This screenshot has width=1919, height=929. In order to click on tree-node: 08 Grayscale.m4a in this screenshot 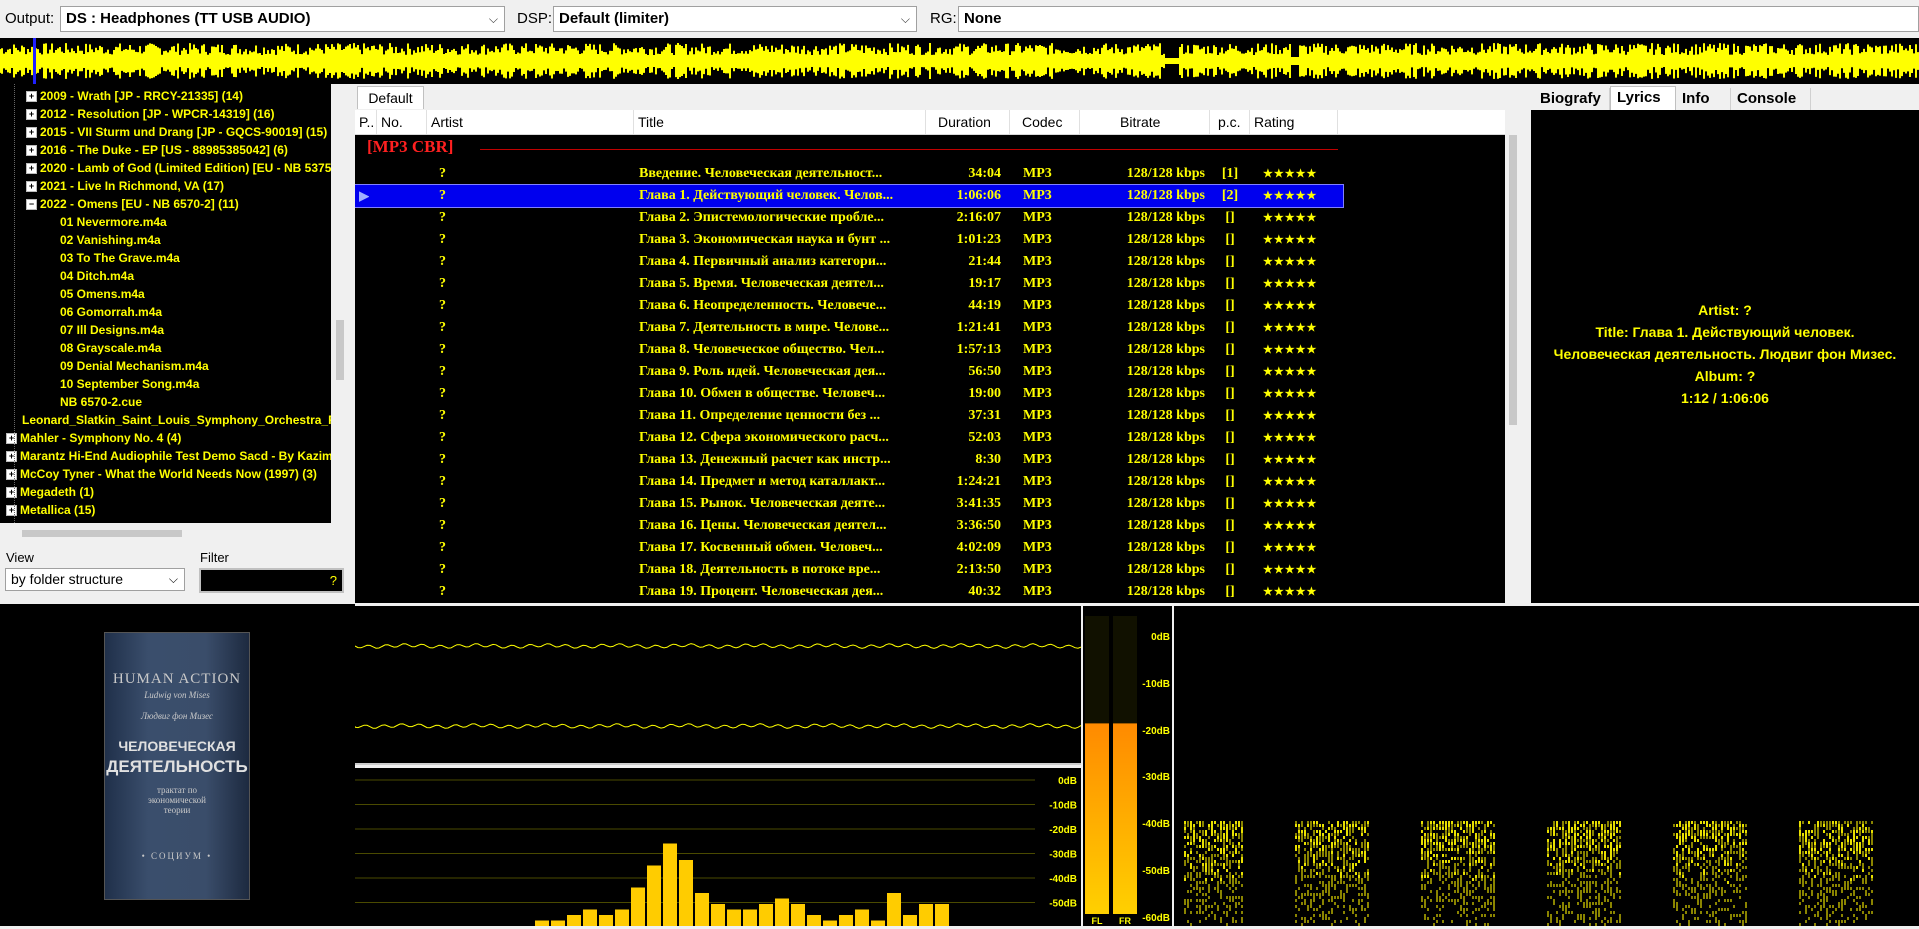, I will do `click(110, 348)`.